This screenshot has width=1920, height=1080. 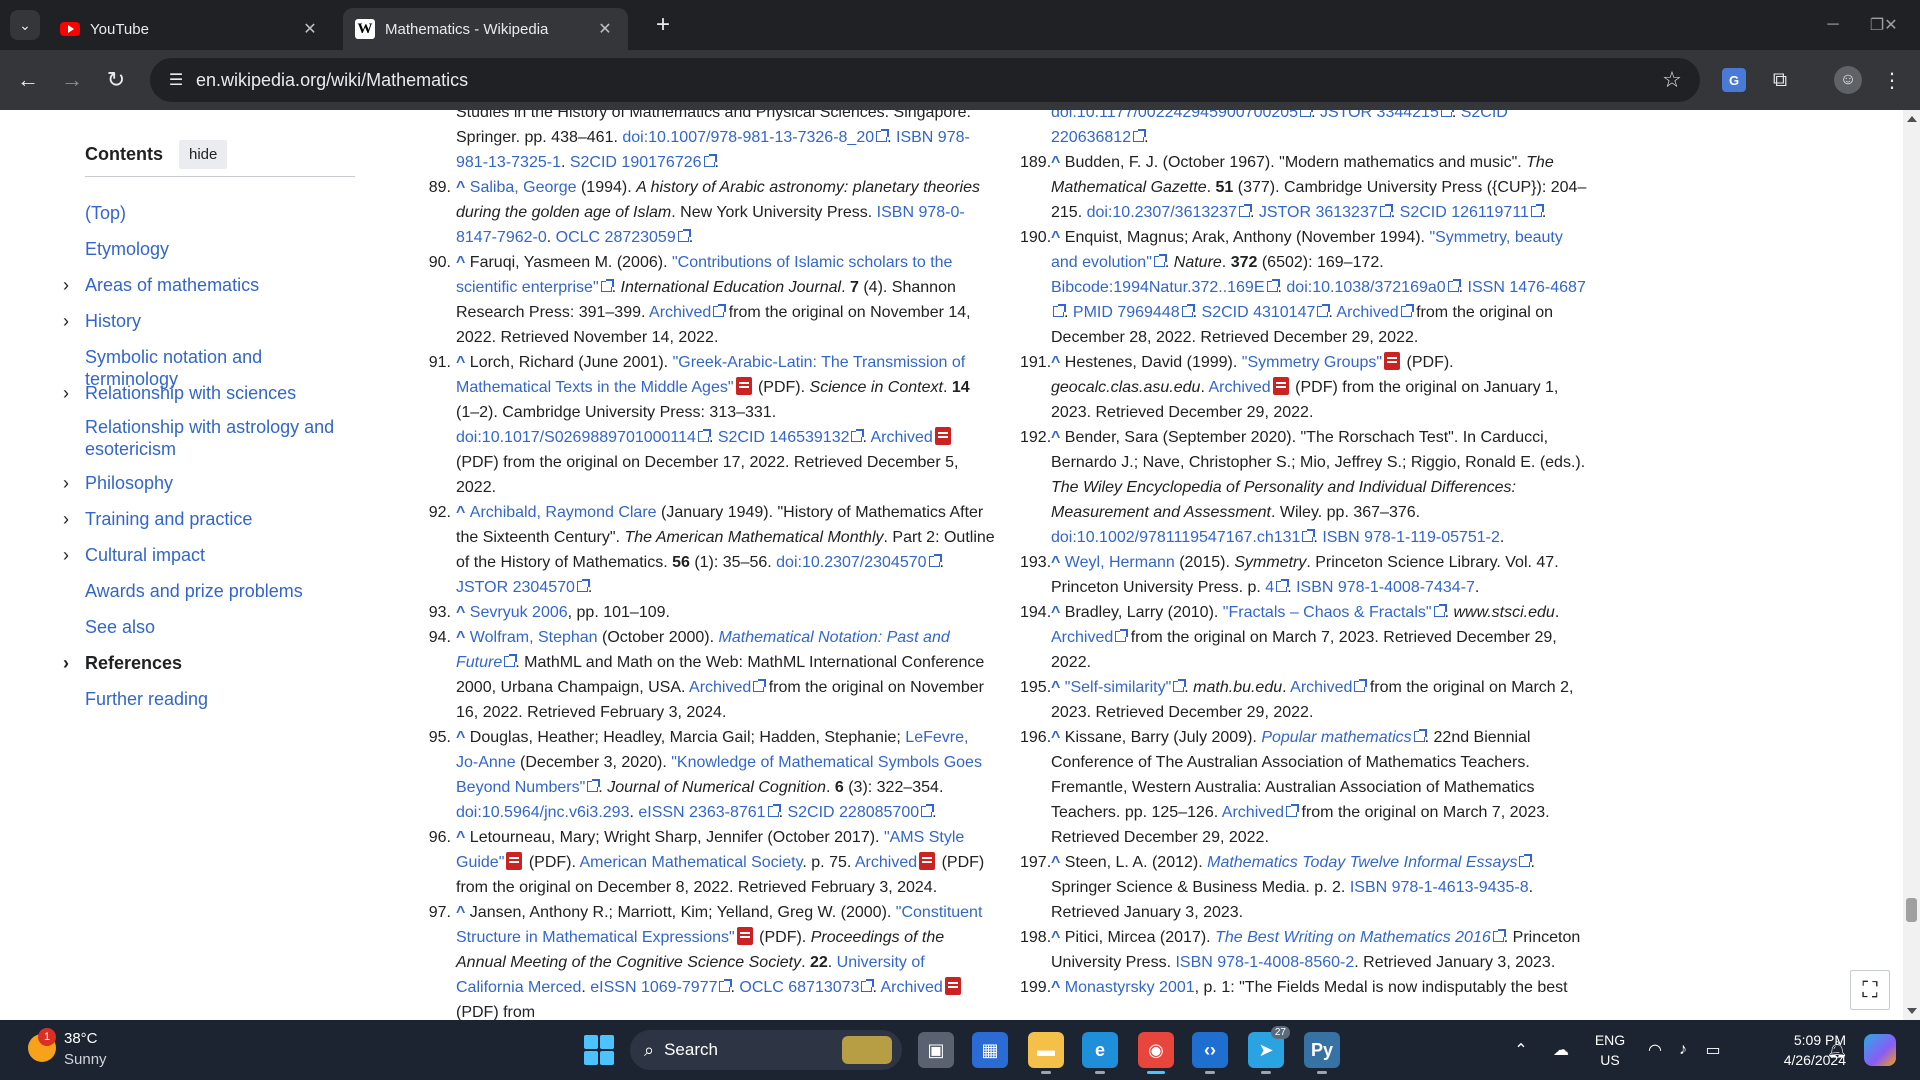 I want to click on forward-button: →, so click(x=72, y=80).